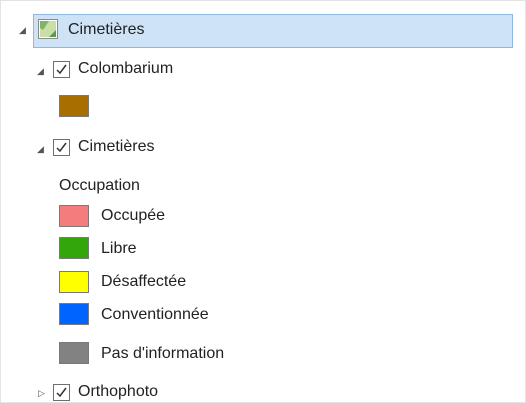 Image resolution: width=526 pixels, height=403 pixels. Describe the element at coordinates (106, 30) in the screenshot. I see `root-layer-label: Cimetières` at that location.